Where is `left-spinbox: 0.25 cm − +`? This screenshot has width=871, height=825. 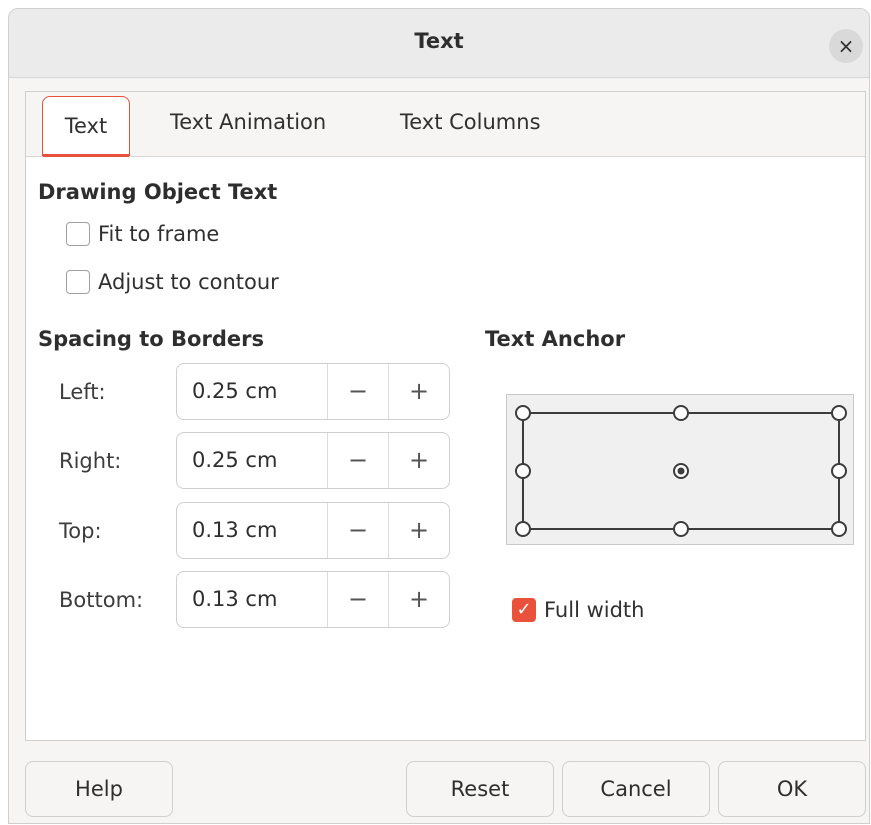
left-spinbox: 0.25 cm − + is located at coordinates (313, 391).